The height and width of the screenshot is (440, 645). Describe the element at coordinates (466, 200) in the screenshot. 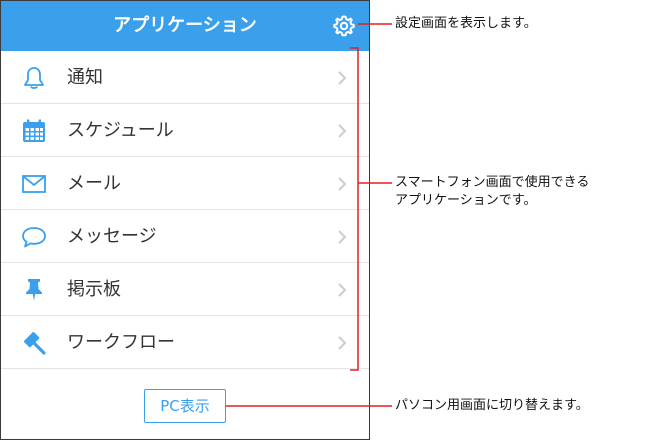

I see `apps-annotation-line2: アプリケーションです。` at that location.